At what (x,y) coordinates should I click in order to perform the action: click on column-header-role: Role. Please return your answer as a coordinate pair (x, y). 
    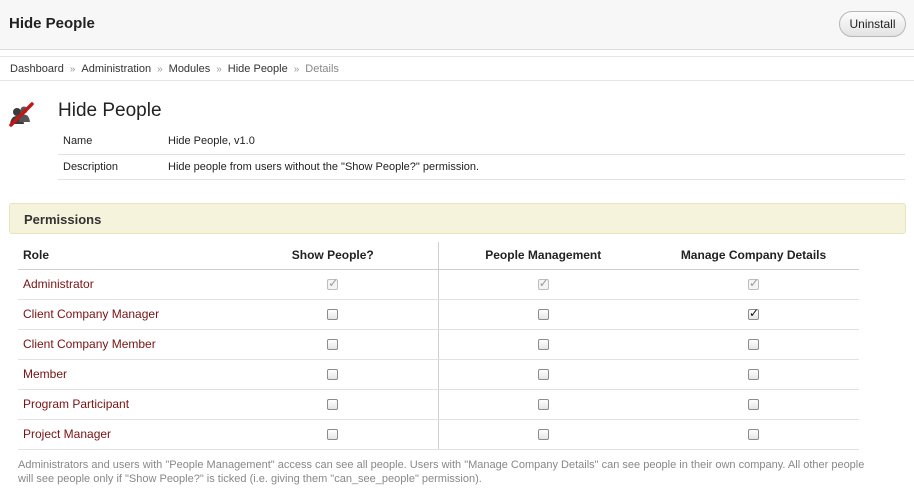
    Looking at the image, I should click on (123, 256).